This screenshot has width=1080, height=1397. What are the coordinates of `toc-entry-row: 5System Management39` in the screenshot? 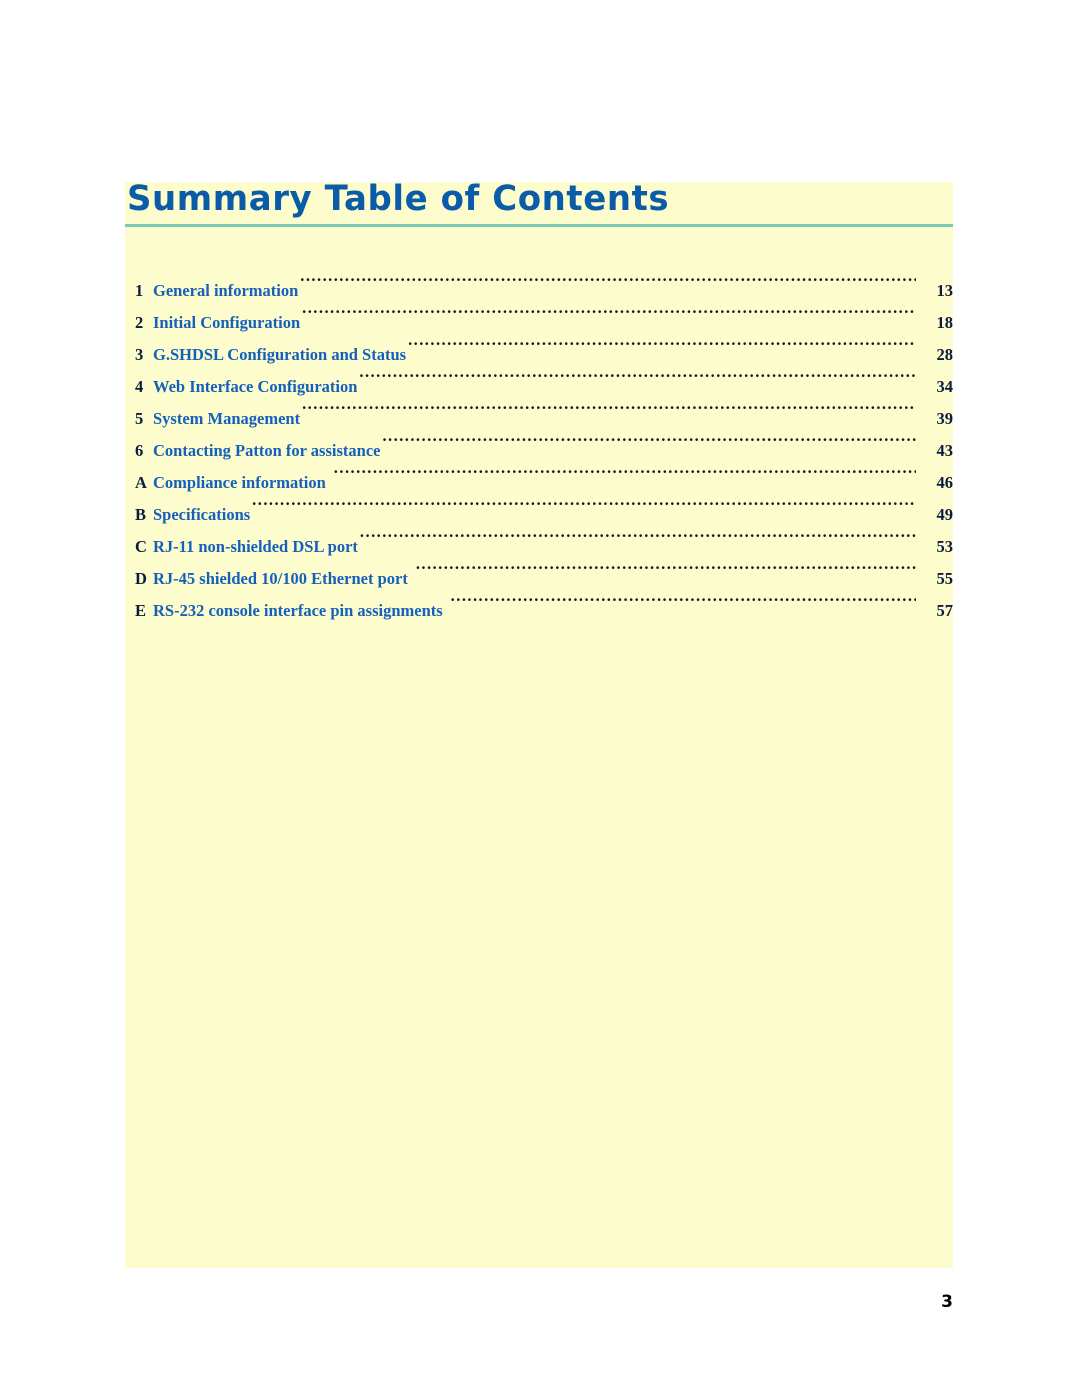 It's located at (539, 410).